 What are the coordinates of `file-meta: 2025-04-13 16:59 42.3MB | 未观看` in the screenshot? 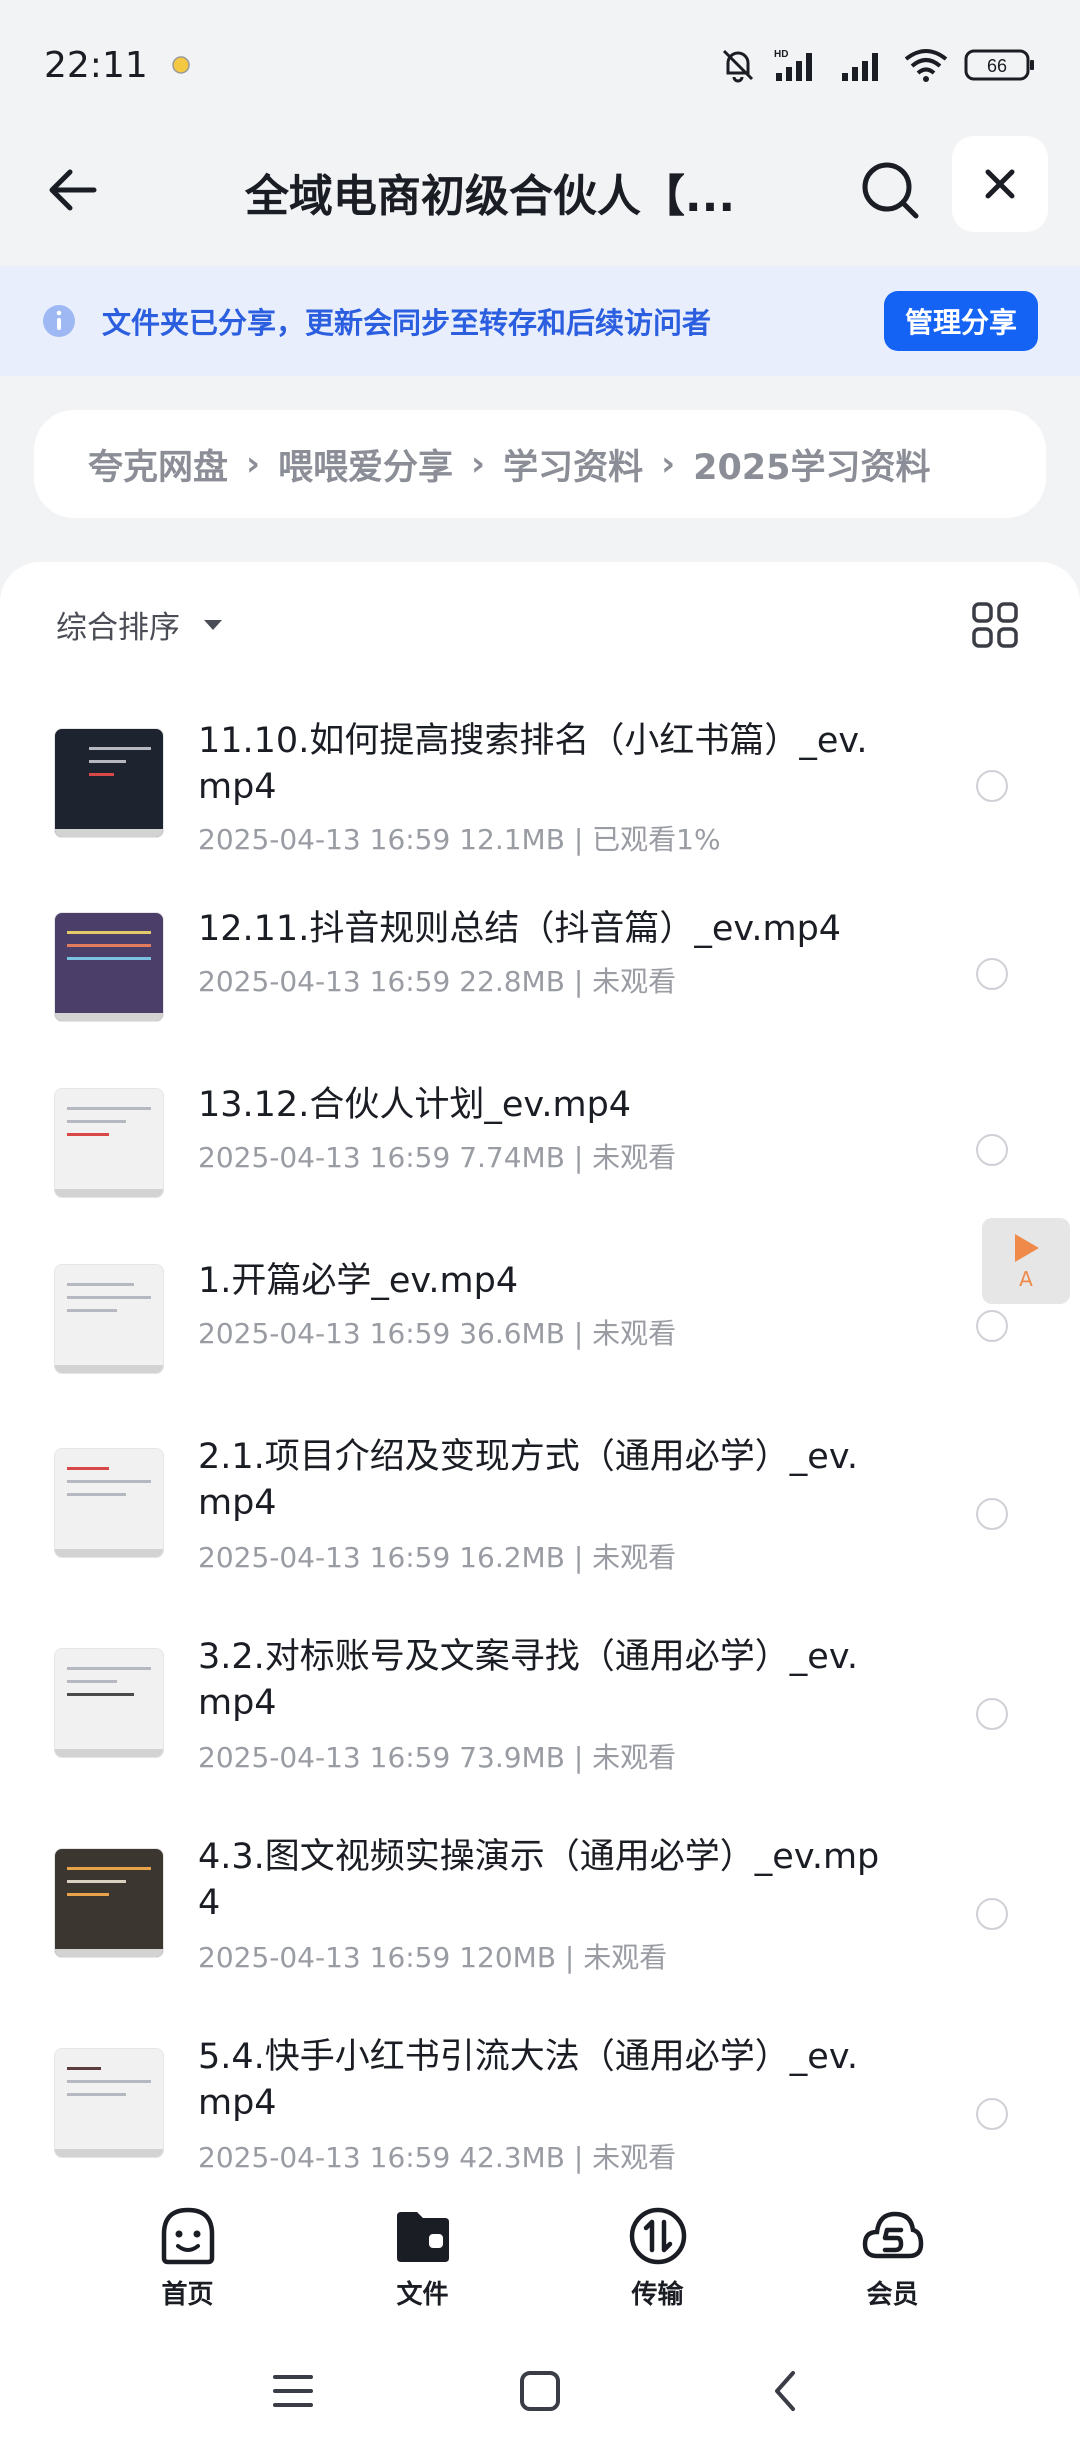 It's located at (437, 2157).